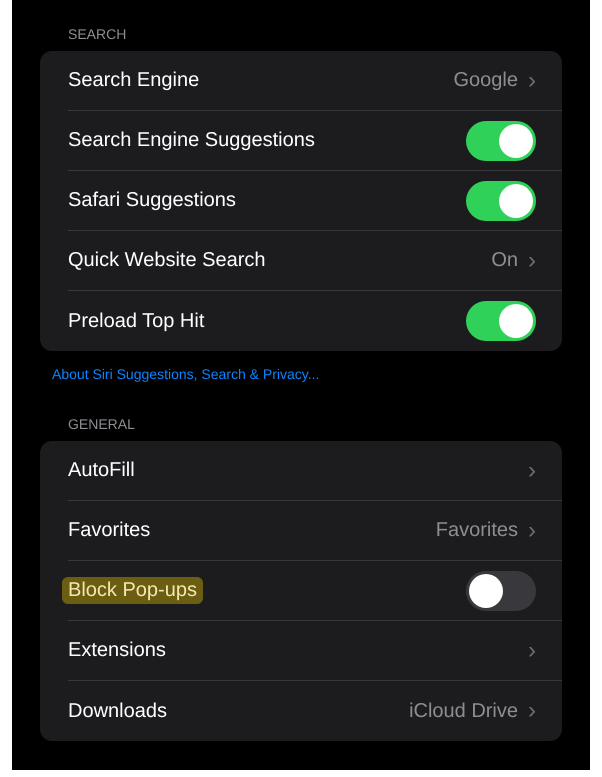 This screenshot has width=602, height=777. Describe the element at coordinates (101, 424) in the screenshot. I see `section-header: GENERAL` at that location.